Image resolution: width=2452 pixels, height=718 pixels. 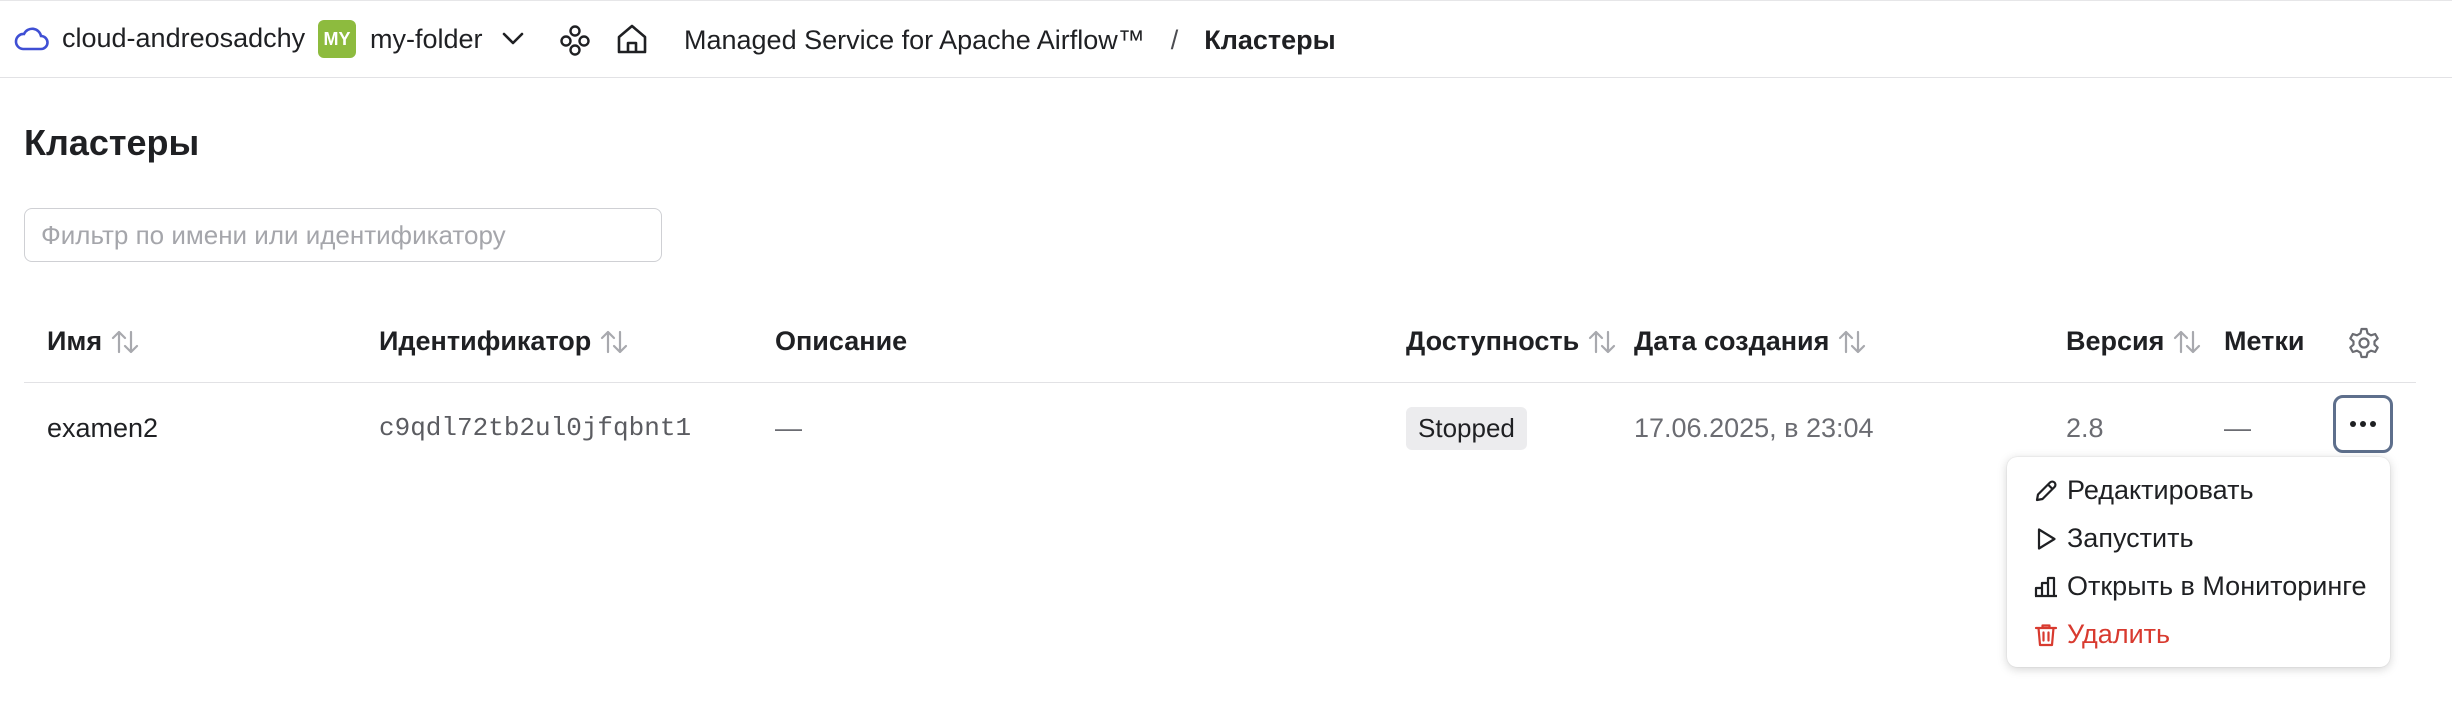 What do you see at coordinates (426, 38) in the screenshot?
I see `folder-name: my-folder` at bounding box center [426, 38].